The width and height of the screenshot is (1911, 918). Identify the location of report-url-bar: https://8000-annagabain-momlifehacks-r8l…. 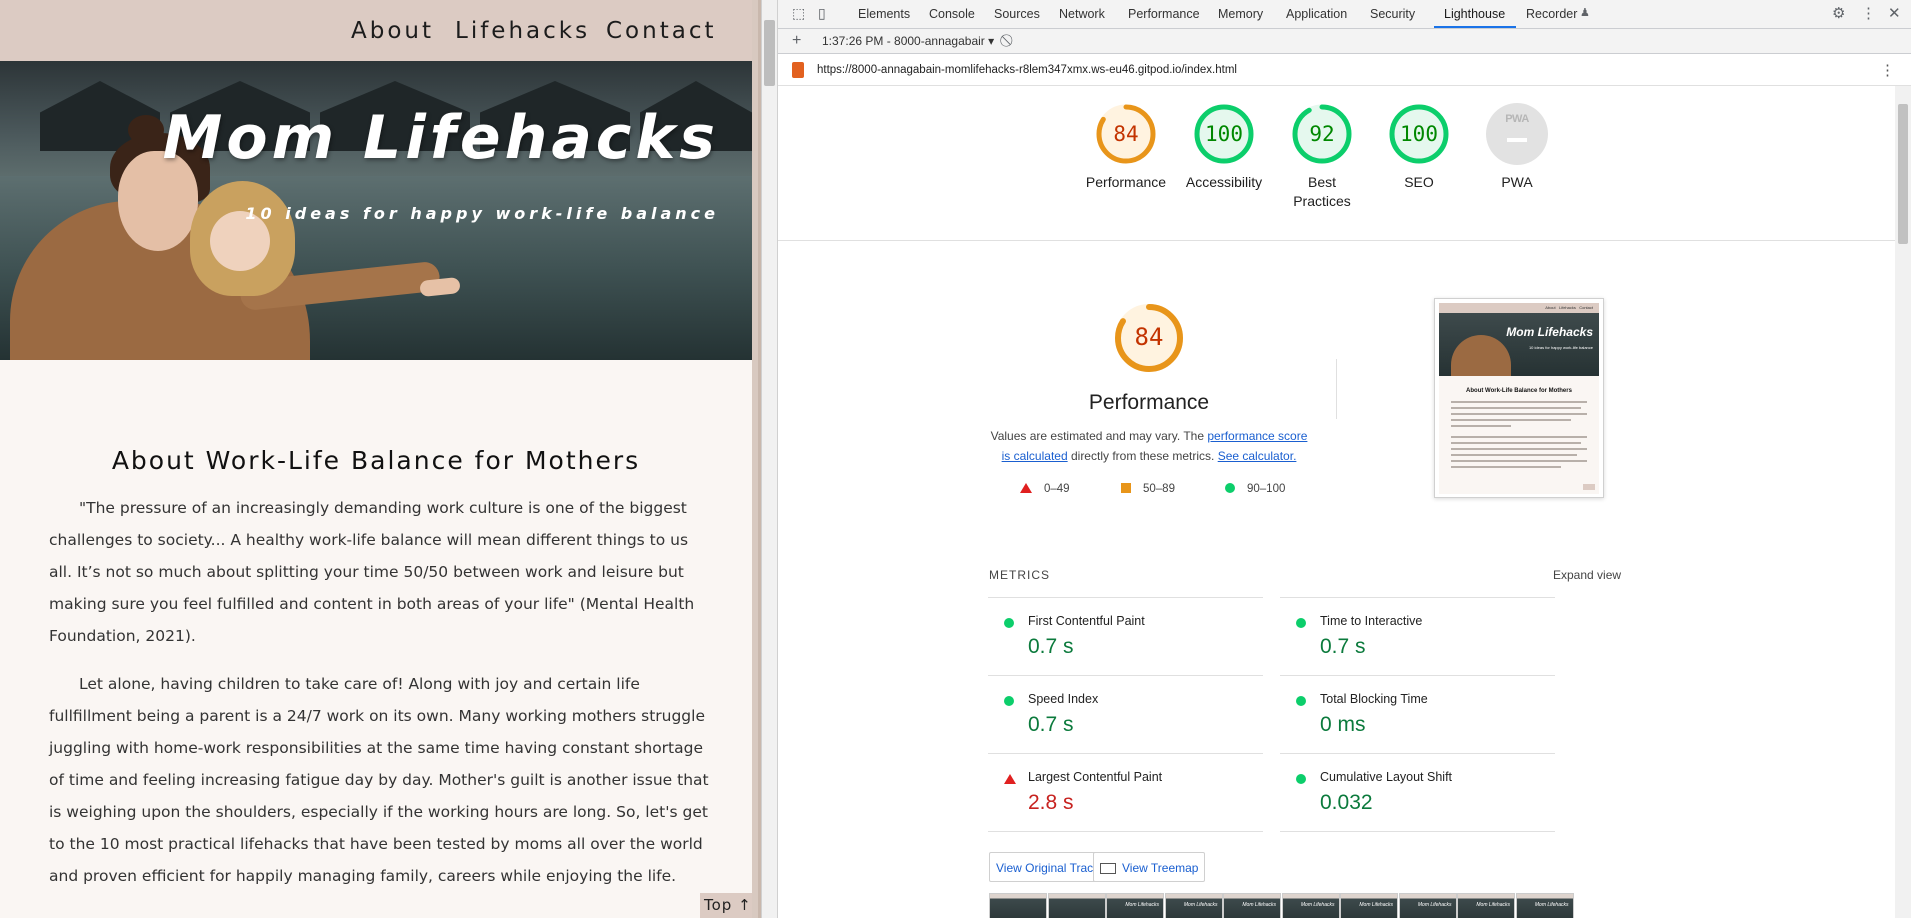
(1344, 70).